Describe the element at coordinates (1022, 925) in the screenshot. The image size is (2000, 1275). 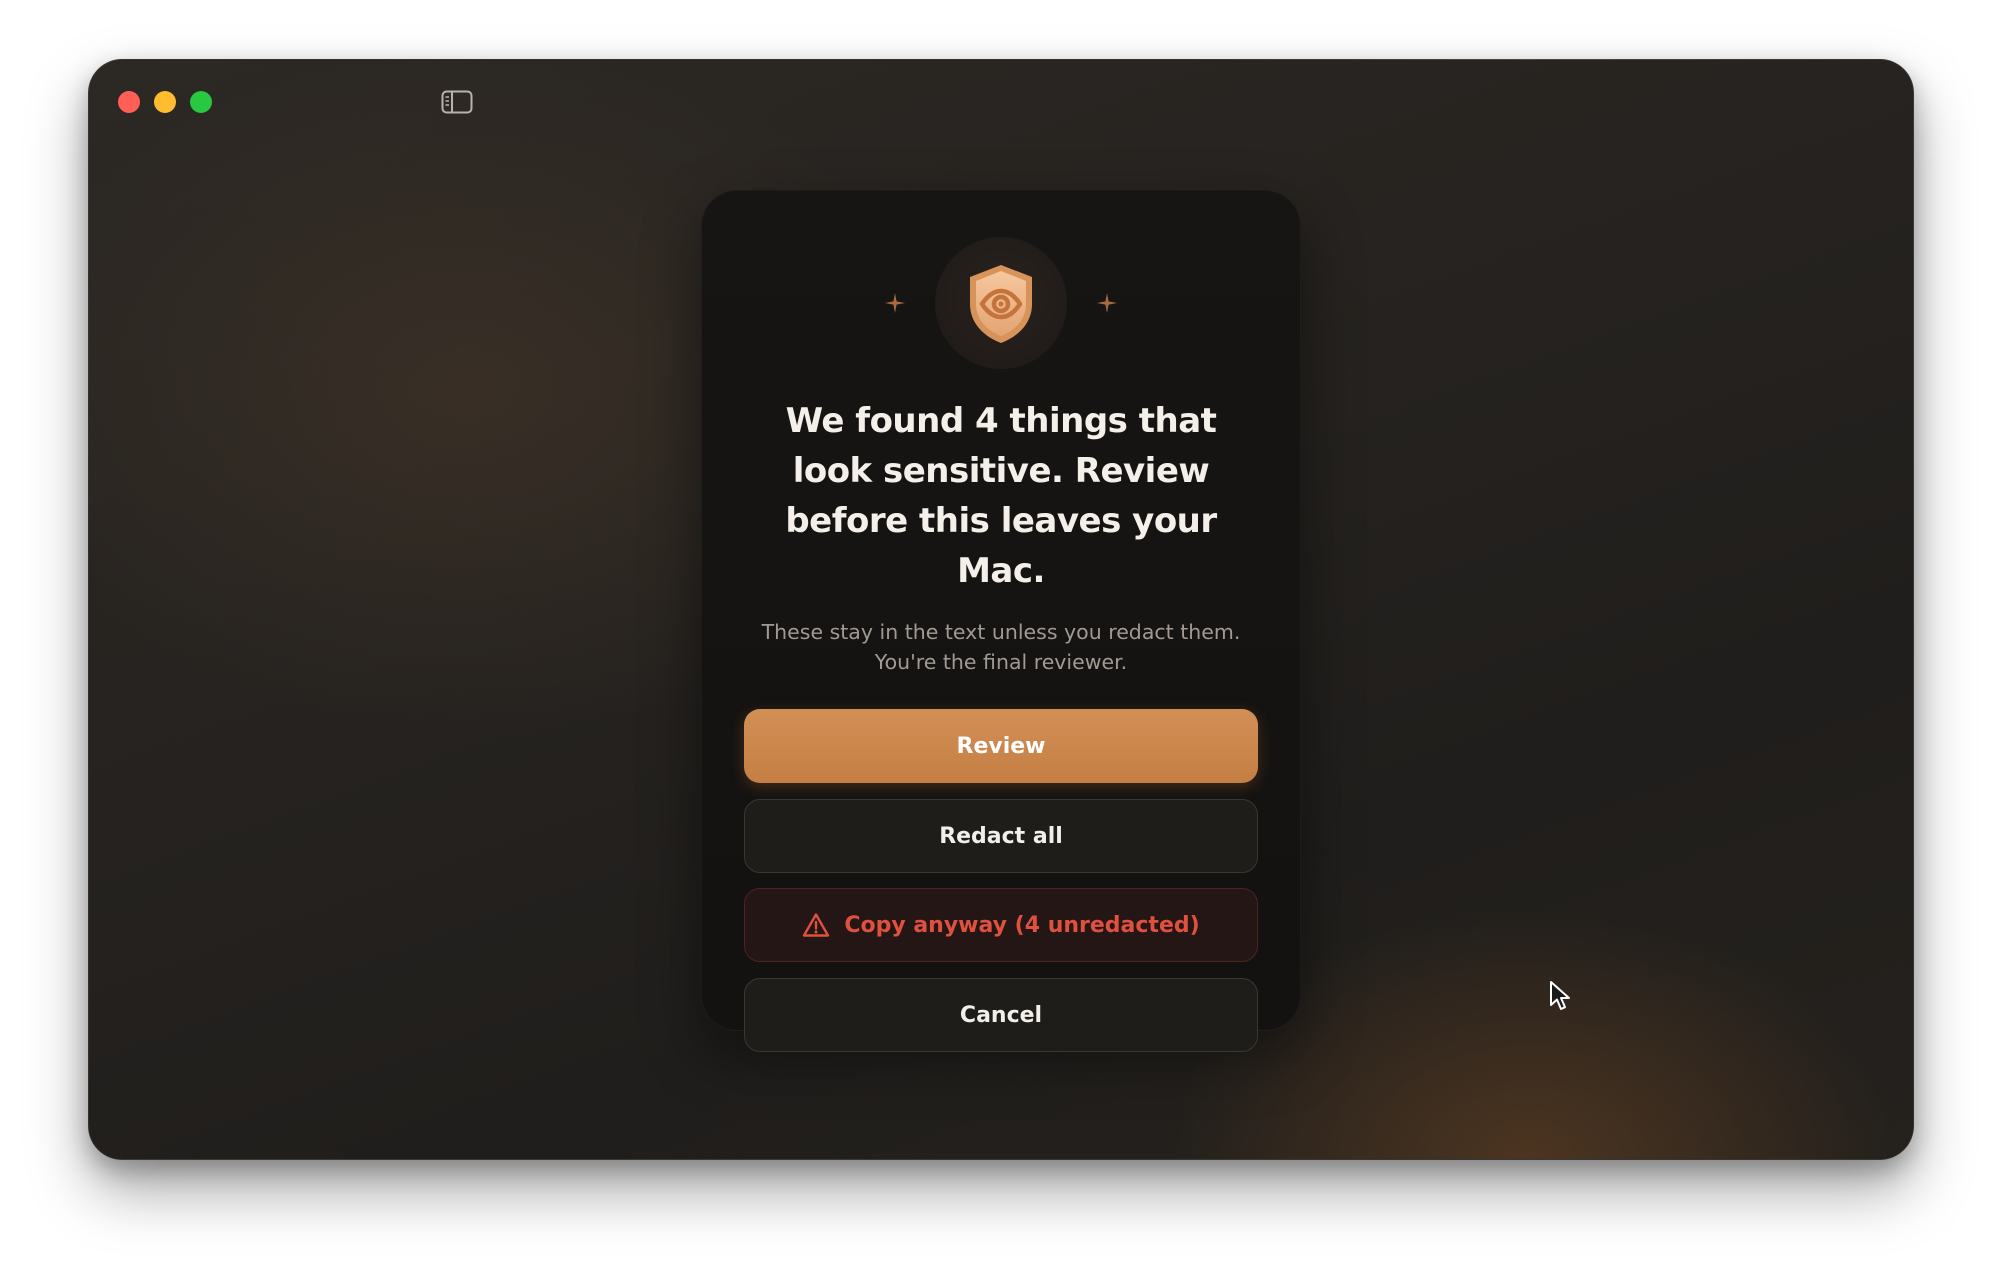
I see `copy-anyway-button-label: Copy anyway (4 unredacted)` at that location.